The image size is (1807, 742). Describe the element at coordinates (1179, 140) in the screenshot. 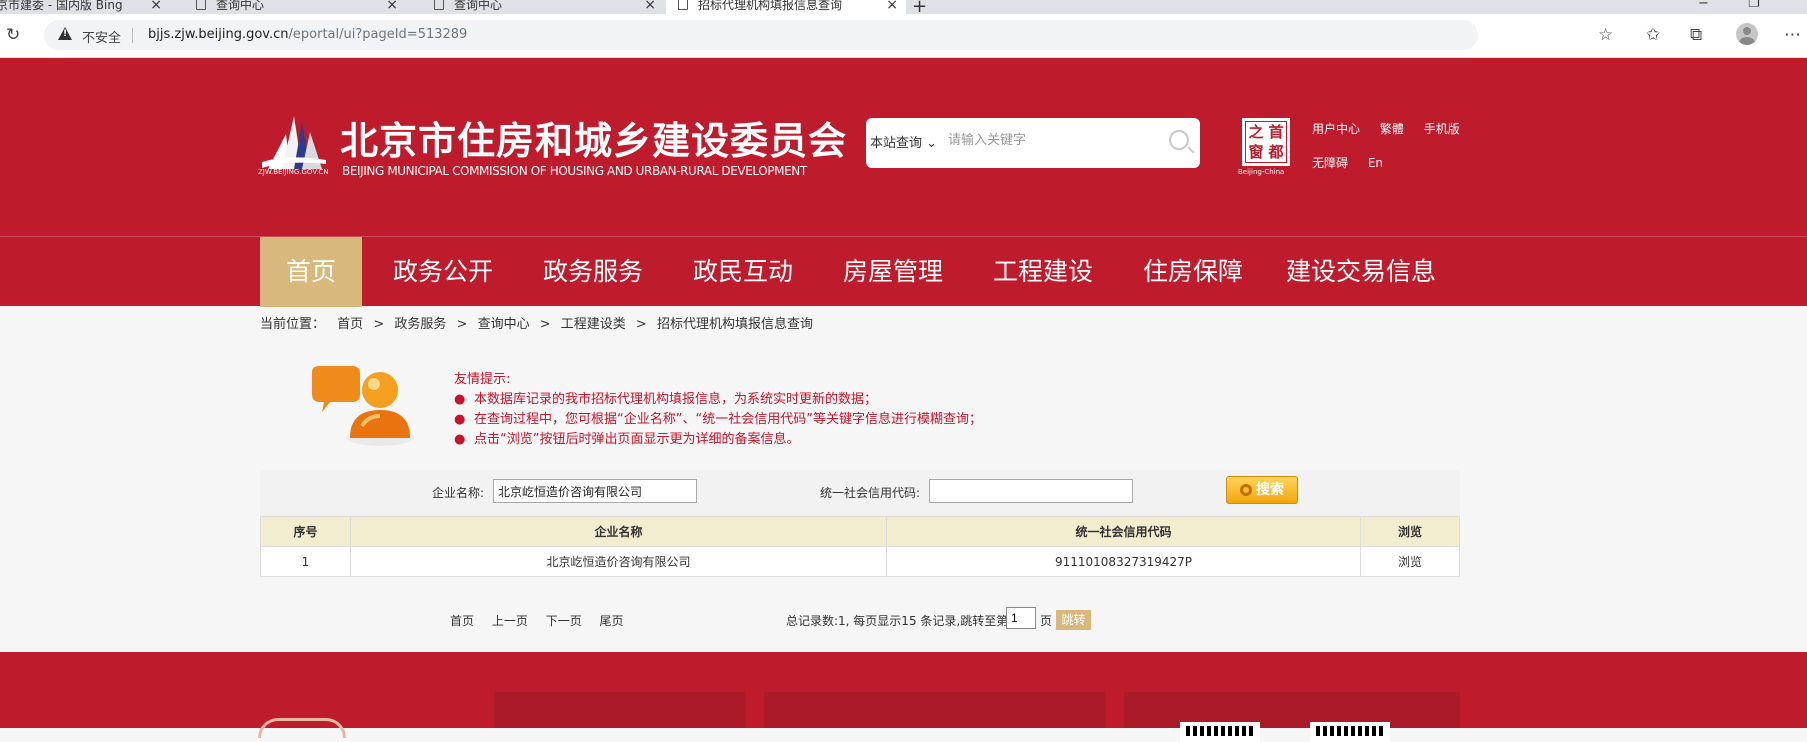

I see `search-icon` at that location.